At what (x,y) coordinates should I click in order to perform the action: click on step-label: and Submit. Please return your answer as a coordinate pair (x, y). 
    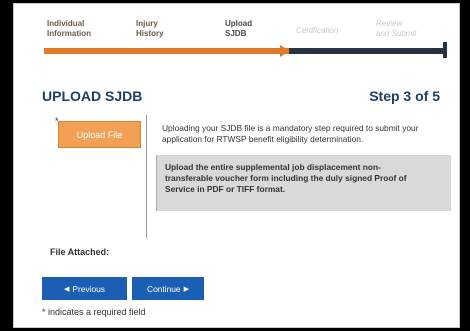
    Looking at the image, I should click on (396, 33).